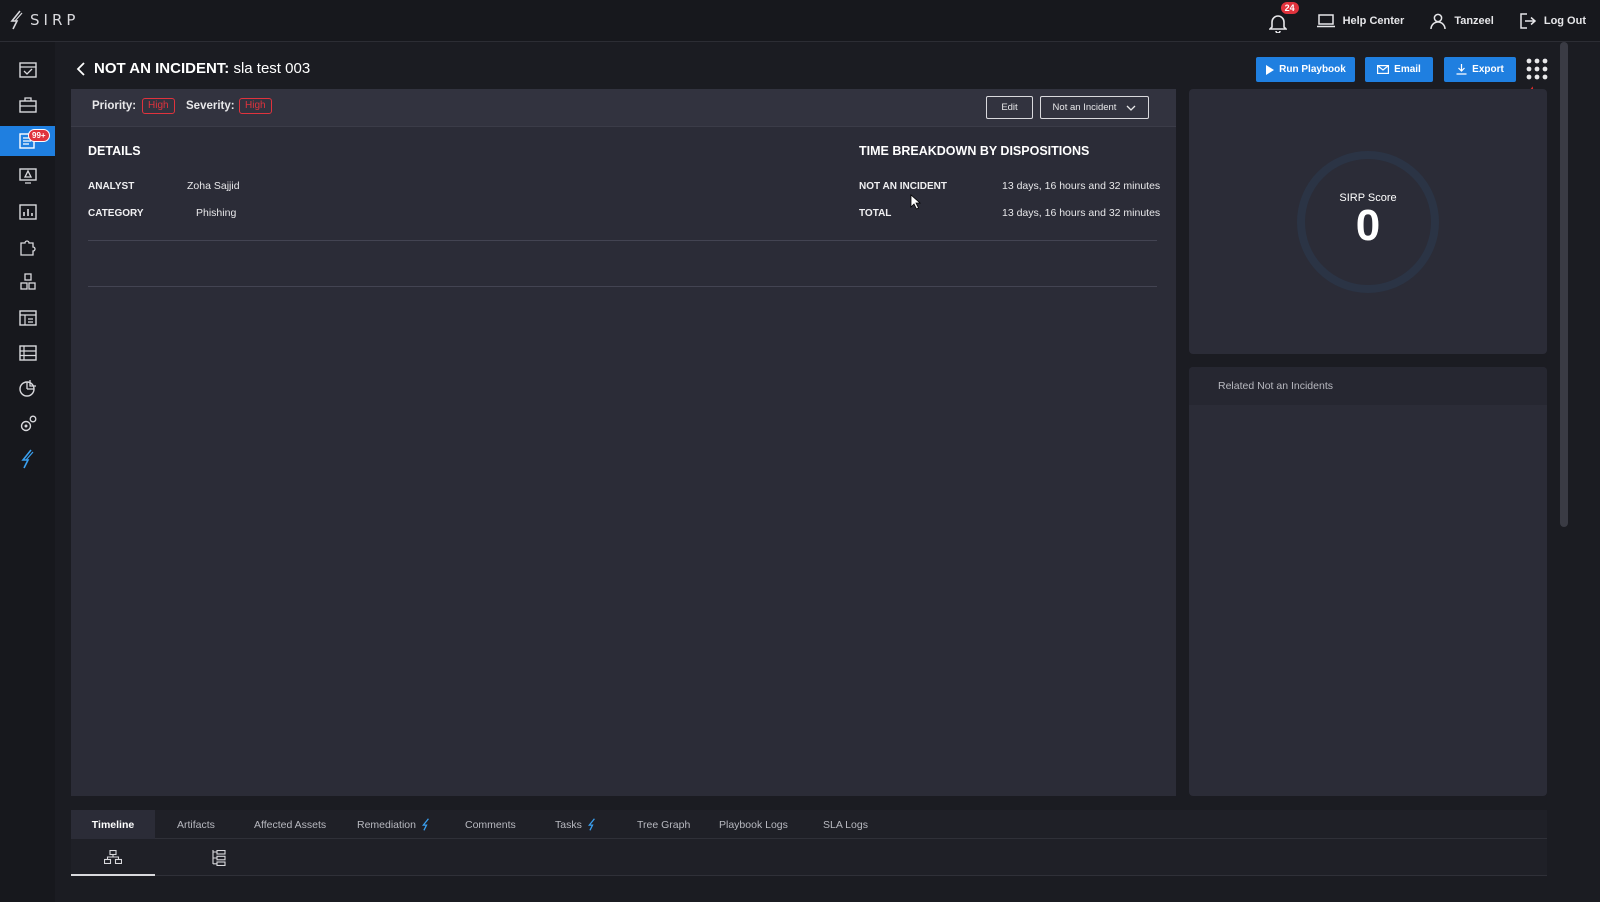 This screenshot has width=1600, height=902. What do you see at coordinates (1474, 21) in the screenshot?
I see `user-name: Tanzeel` at bounding box center [1474, 21].